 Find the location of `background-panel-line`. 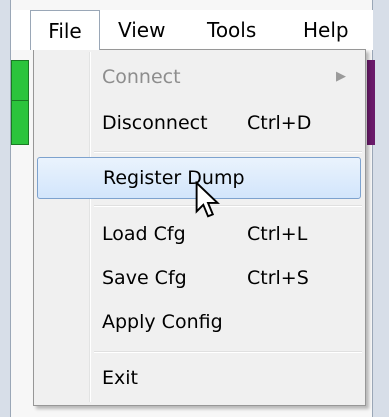

background-panel-line is located at coordinates (20, 100).